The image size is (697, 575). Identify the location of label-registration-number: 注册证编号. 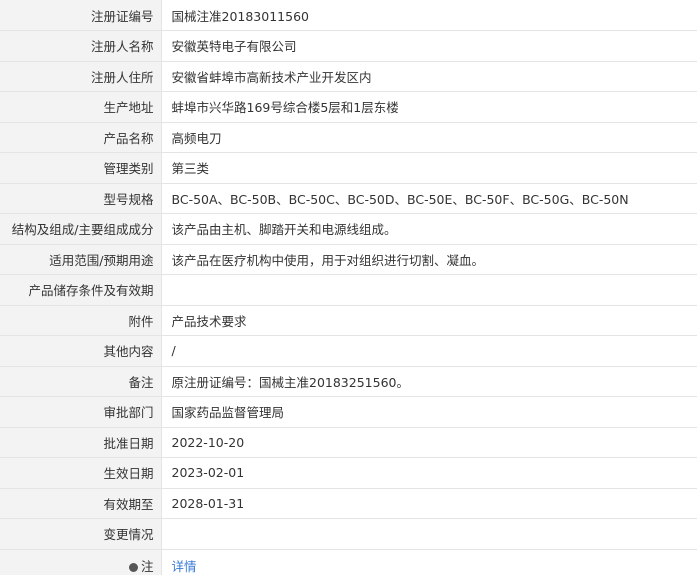
(81, 15).